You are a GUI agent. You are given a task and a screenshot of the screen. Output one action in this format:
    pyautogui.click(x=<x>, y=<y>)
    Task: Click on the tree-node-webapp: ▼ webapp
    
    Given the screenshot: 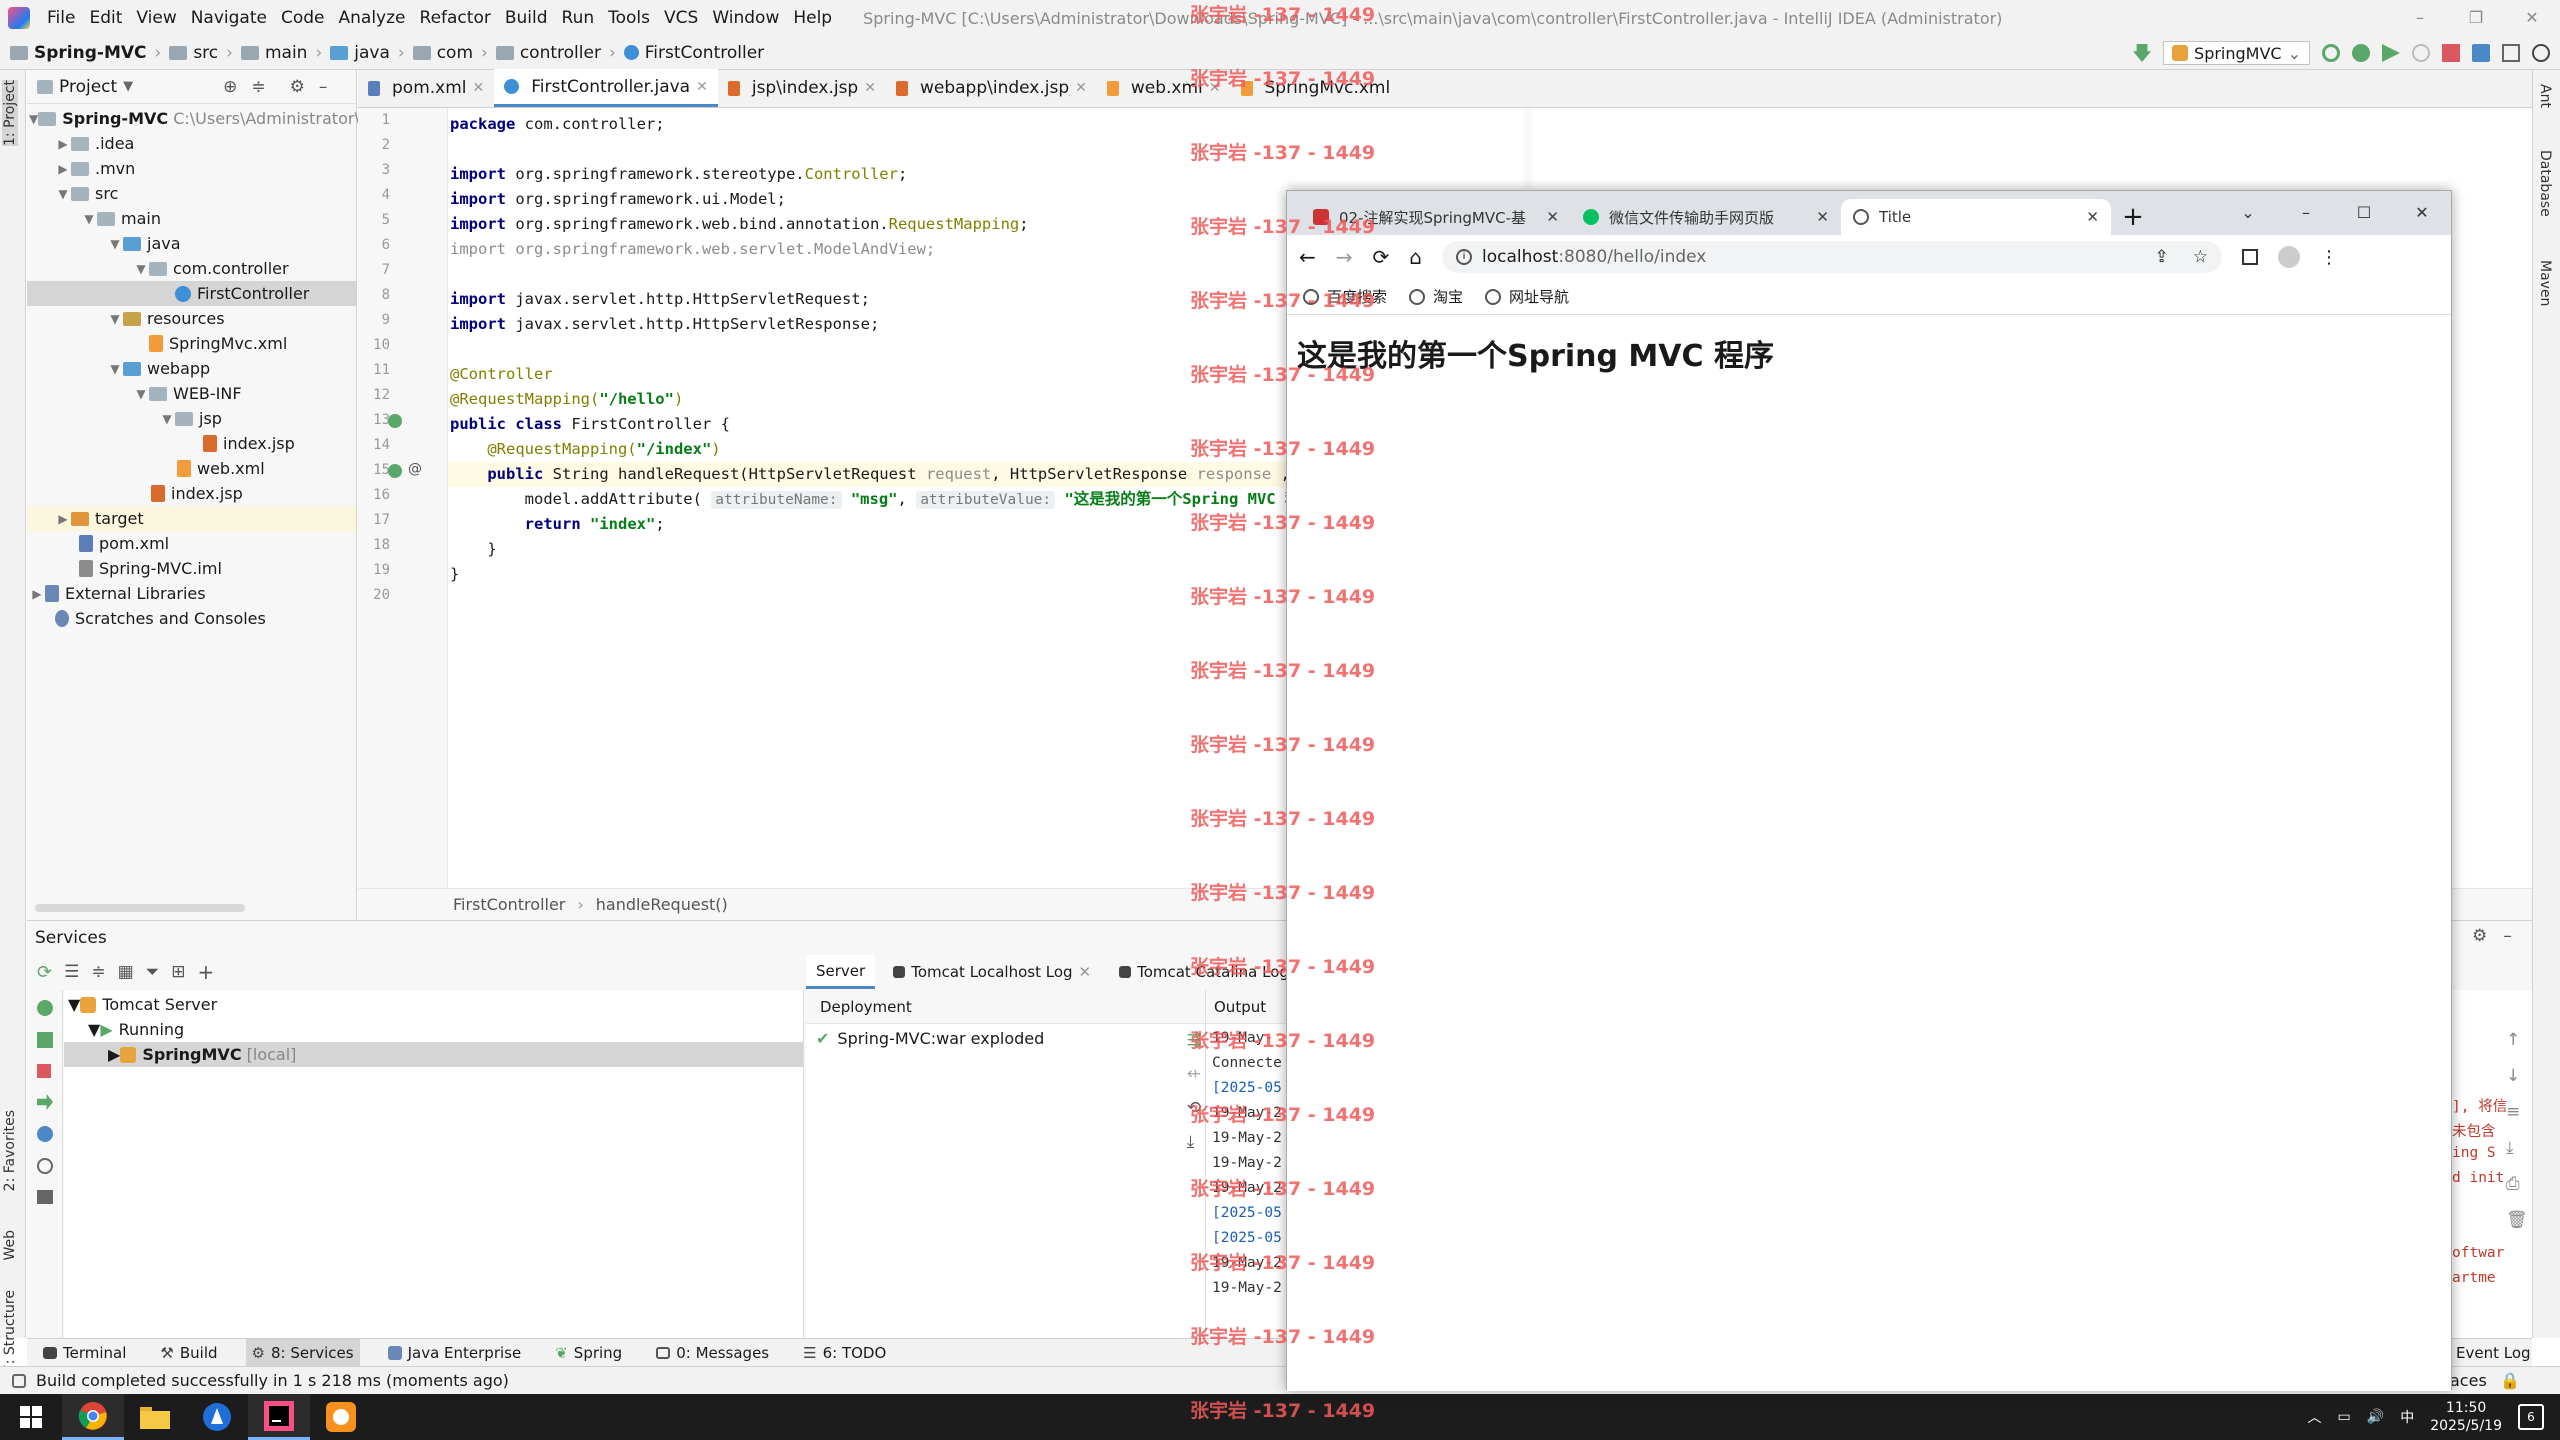 What is the action you would take?
    pyautogui.click(x=191, y=368)
    